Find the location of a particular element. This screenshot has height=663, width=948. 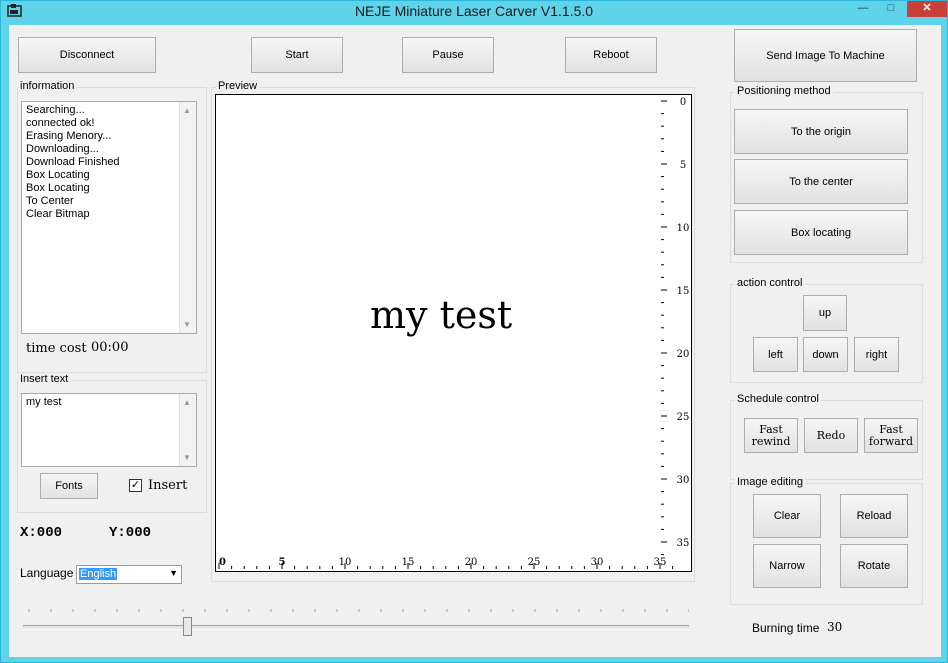

maximize-button: □ is located at coordinates (891, 9).